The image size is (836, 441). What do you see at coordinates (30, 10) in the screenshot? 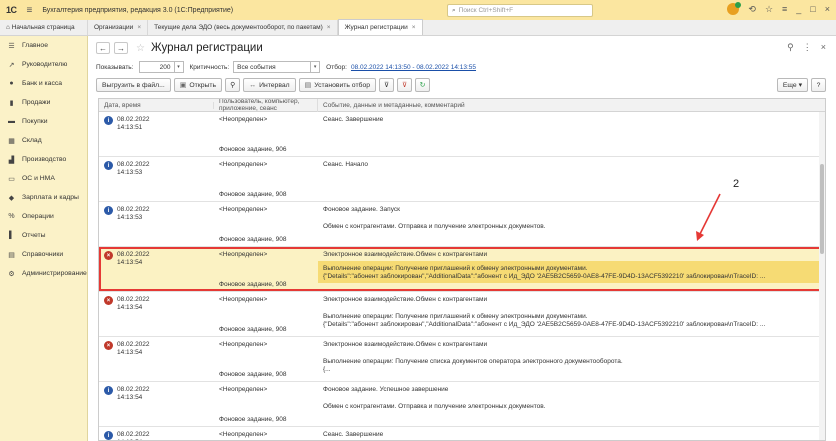
I see `main-menu-icon: ≡` at bounding box center [30, 10].